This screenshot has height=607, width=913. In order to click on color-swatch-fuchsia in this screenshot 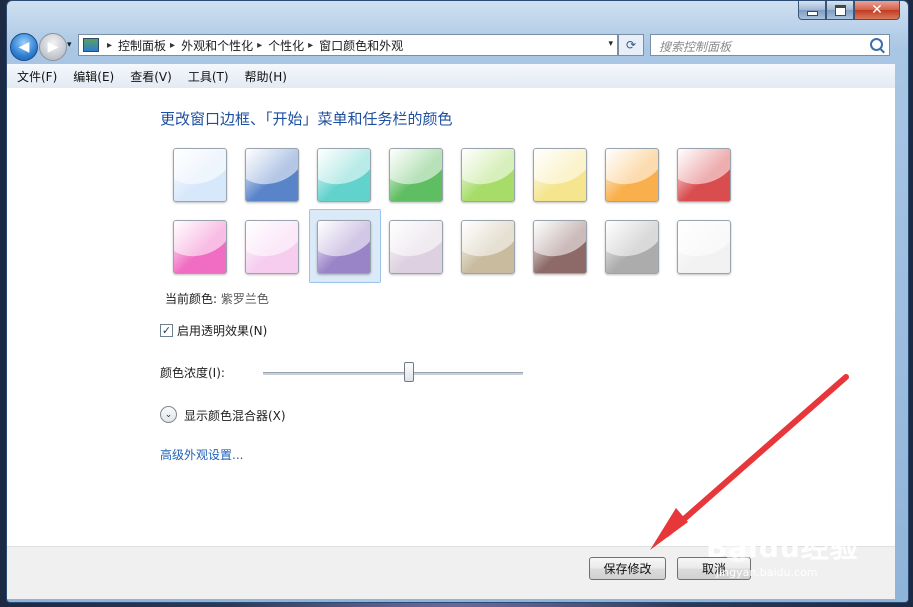, I will do `click(200, 247)`.